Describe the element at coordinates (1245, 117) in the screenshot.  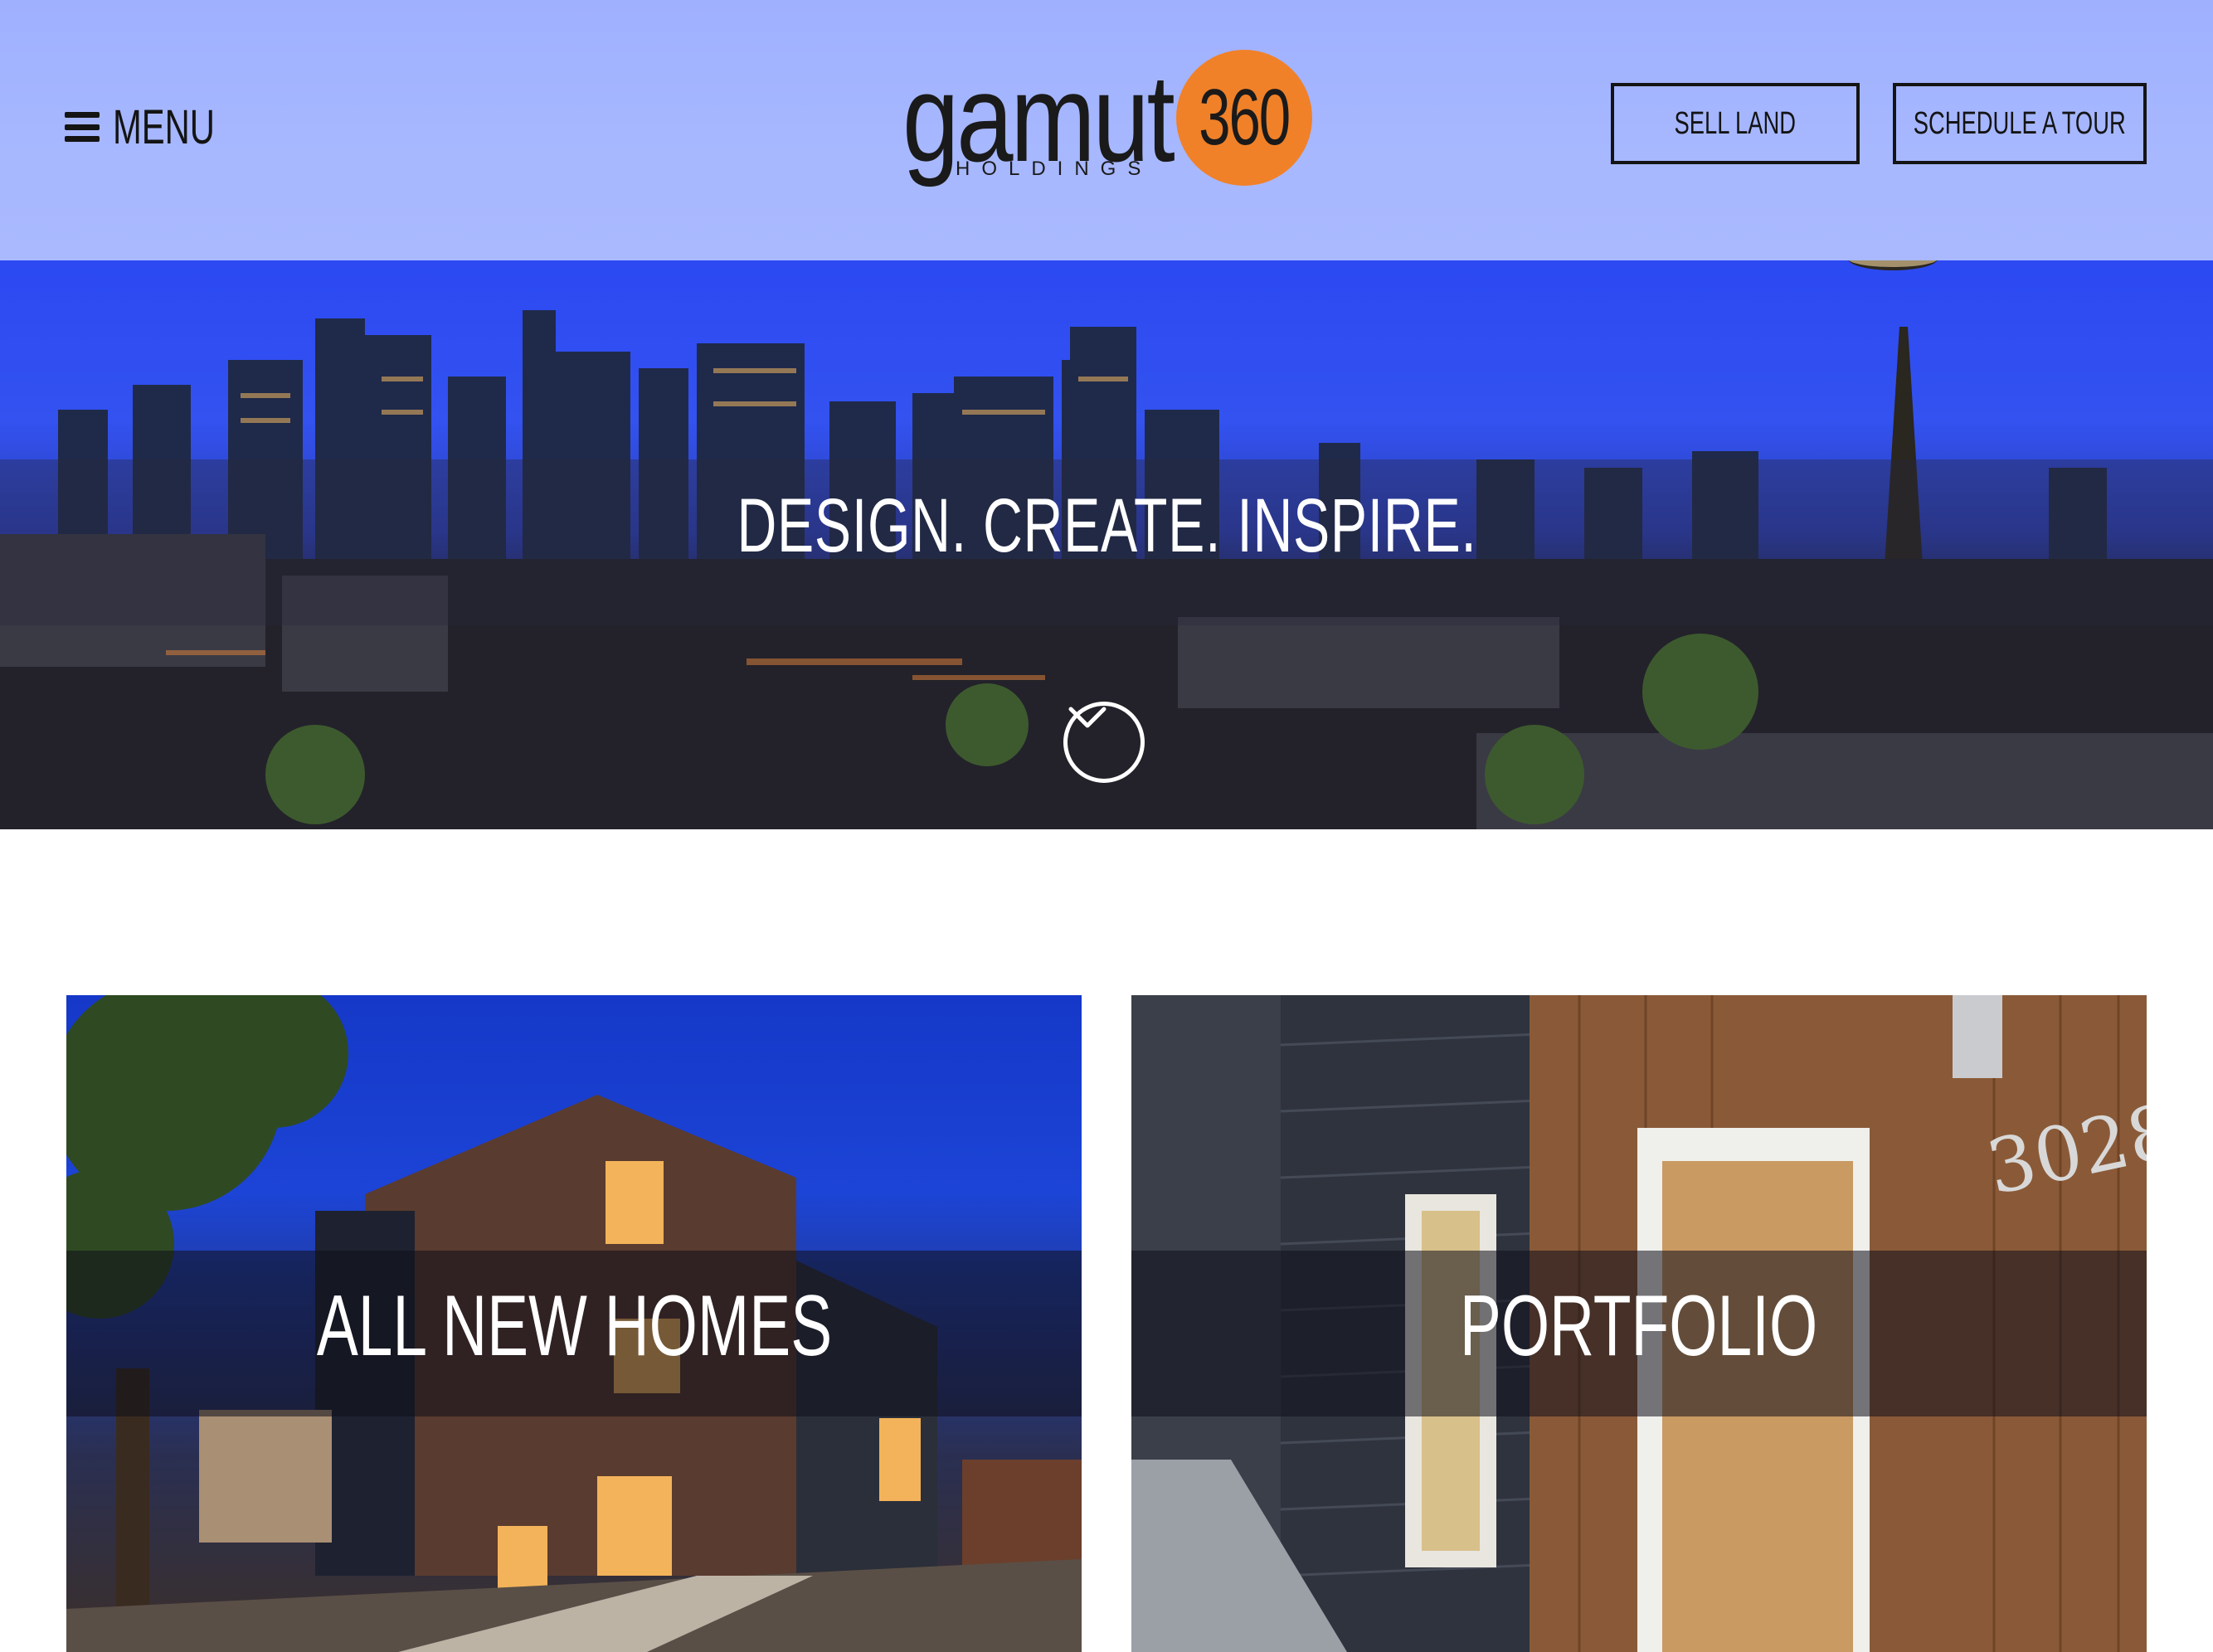
I see `logo-number: 360` at that location.